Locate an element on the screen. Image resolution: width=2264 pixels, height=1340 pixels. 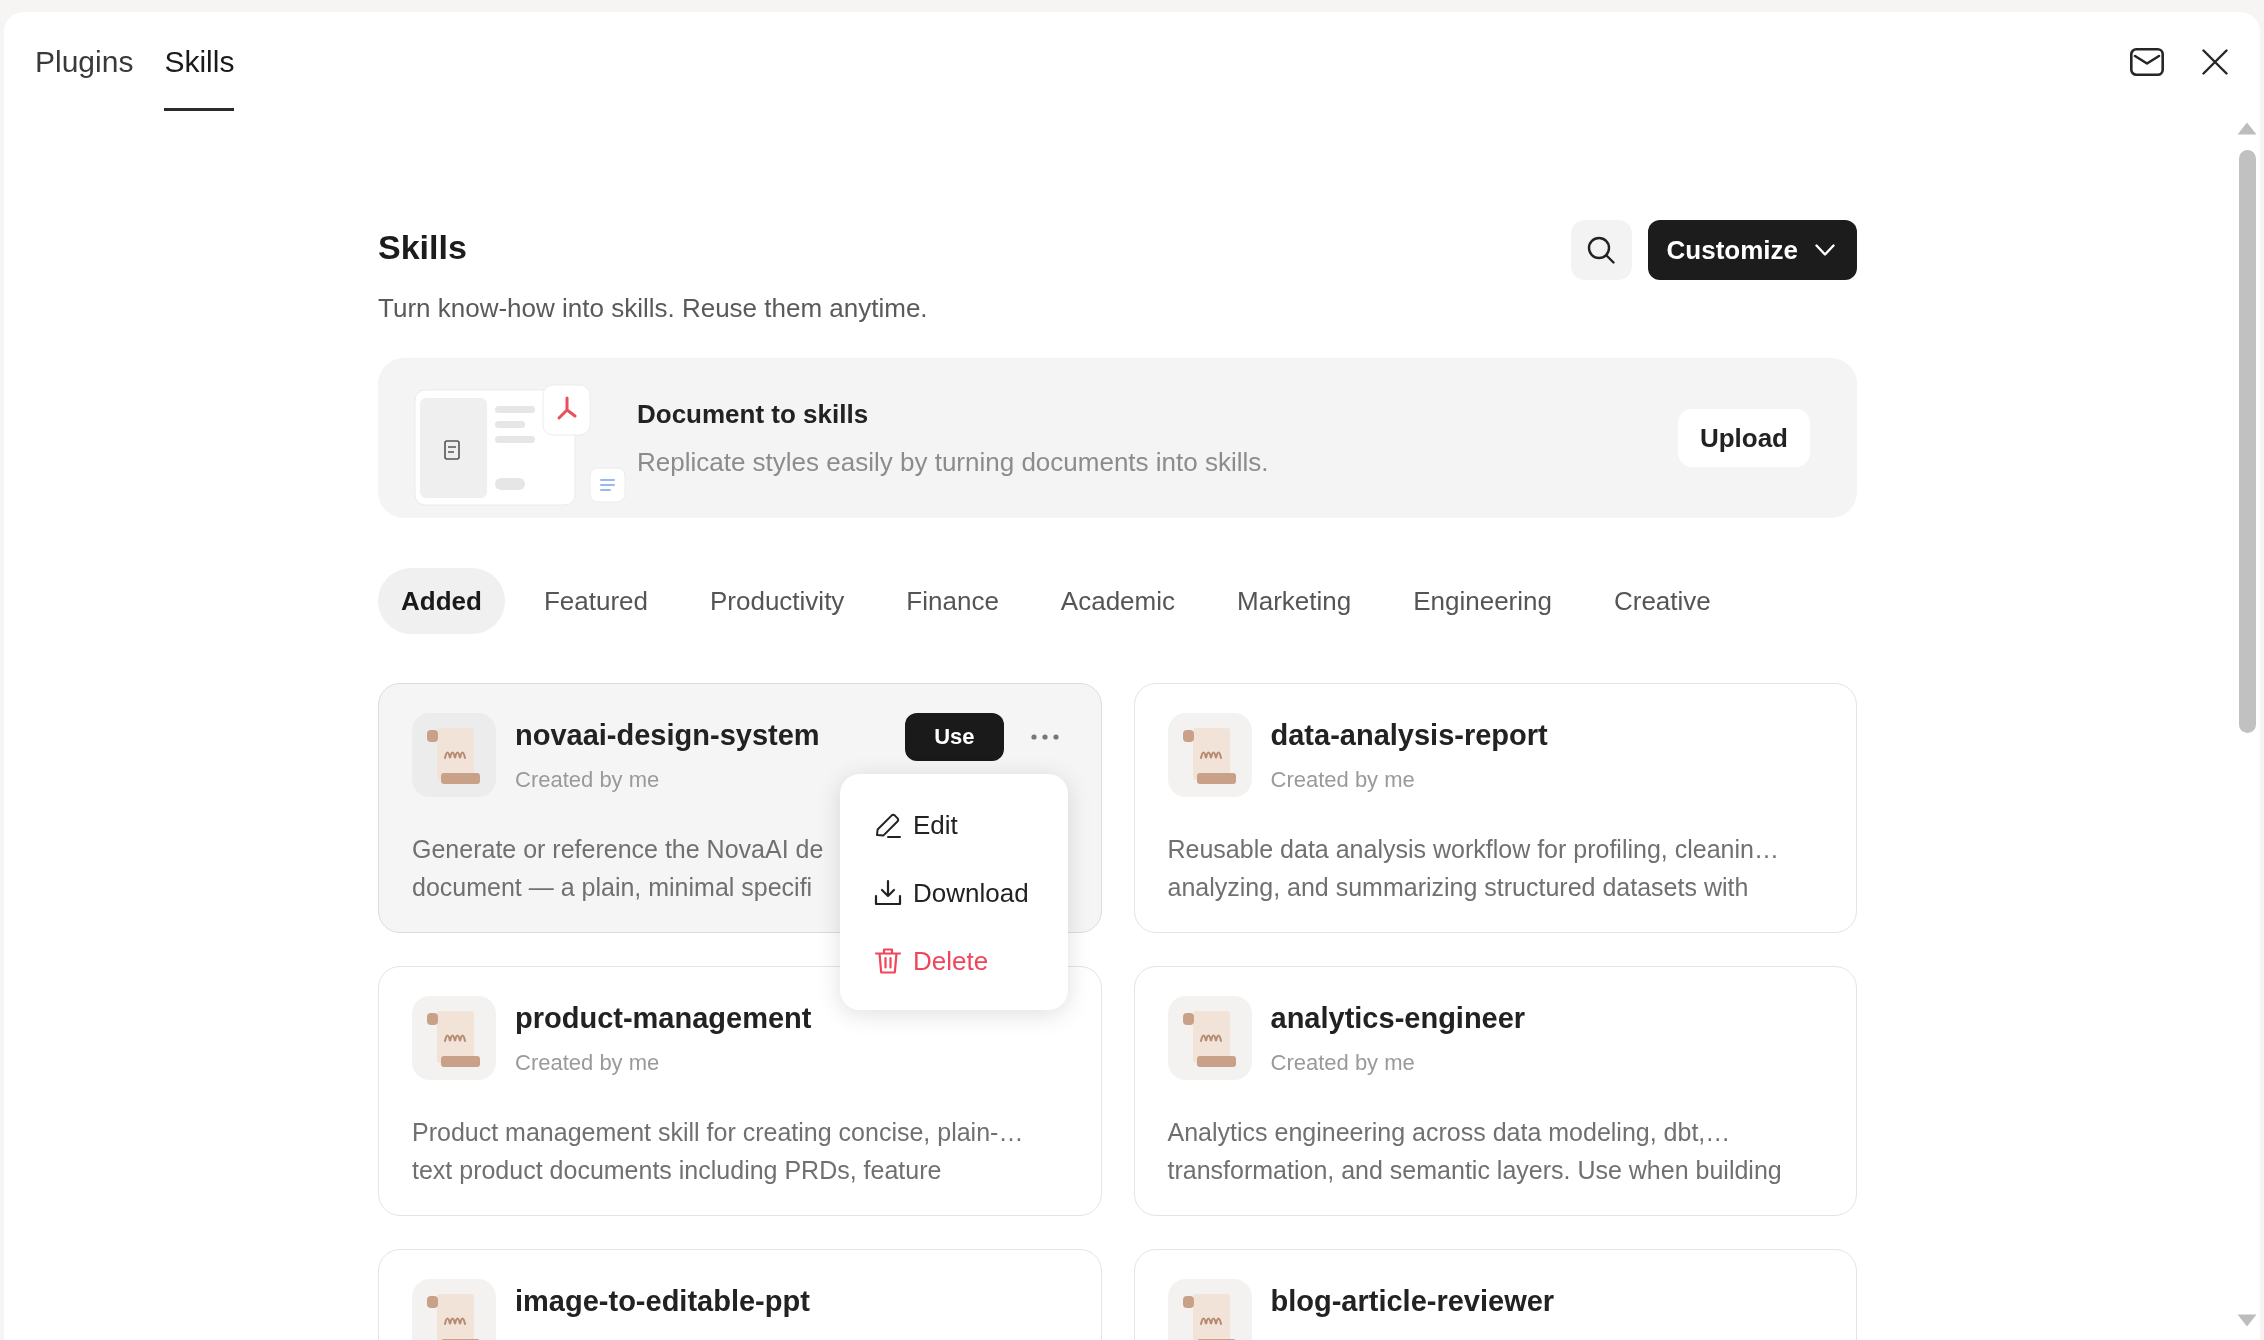
skill-name: image-to-editable-ppt is located at coordinates (662, 1301).